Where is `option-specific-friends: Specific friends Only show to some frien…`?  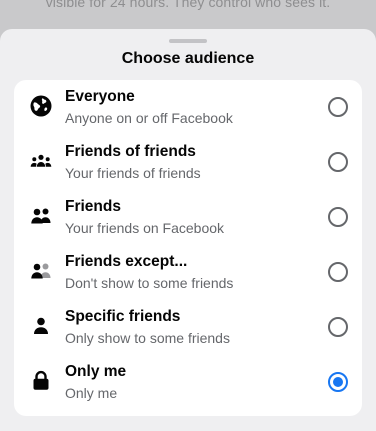 option-specific-friends: Specific friends Only show to some frien… is located at coordinates (188, 327).